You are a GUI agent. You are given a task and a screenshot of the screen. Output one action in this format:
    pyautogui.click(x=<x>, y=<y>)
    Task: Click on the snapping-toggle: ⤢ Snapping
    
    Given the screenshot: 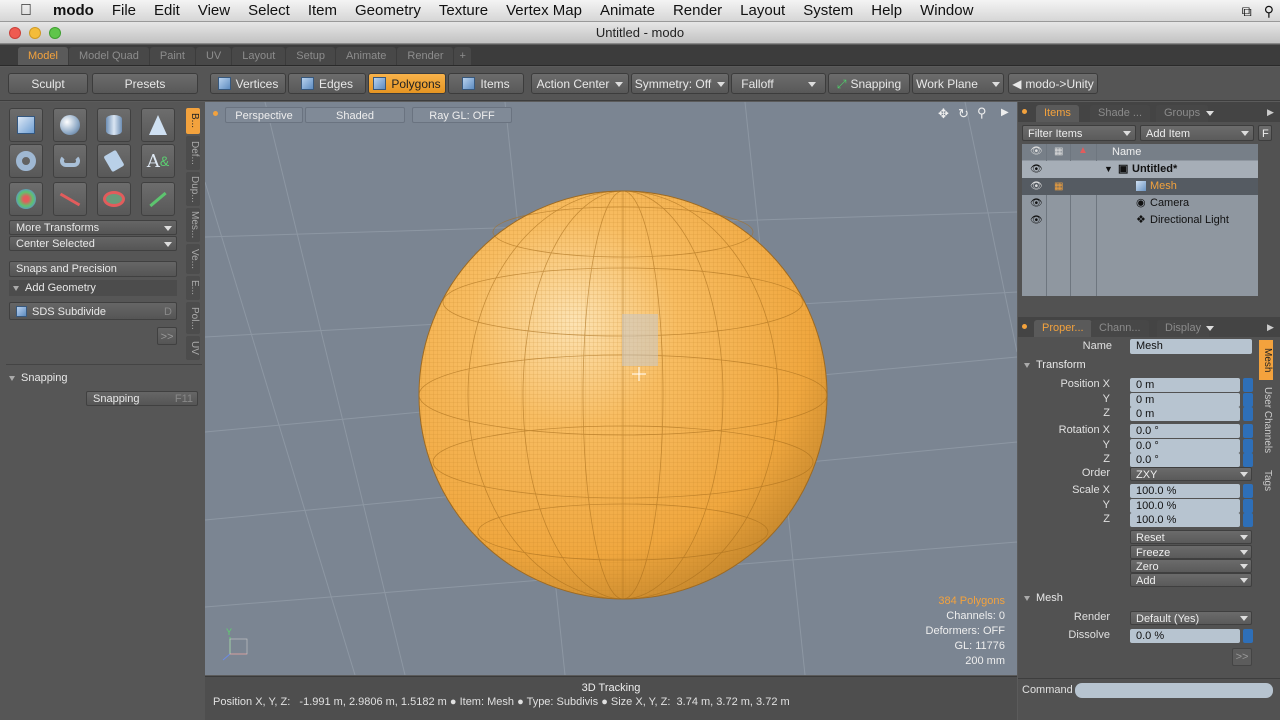 What is the action you would take?
    pyautogui.click(x=869, y=83)
    